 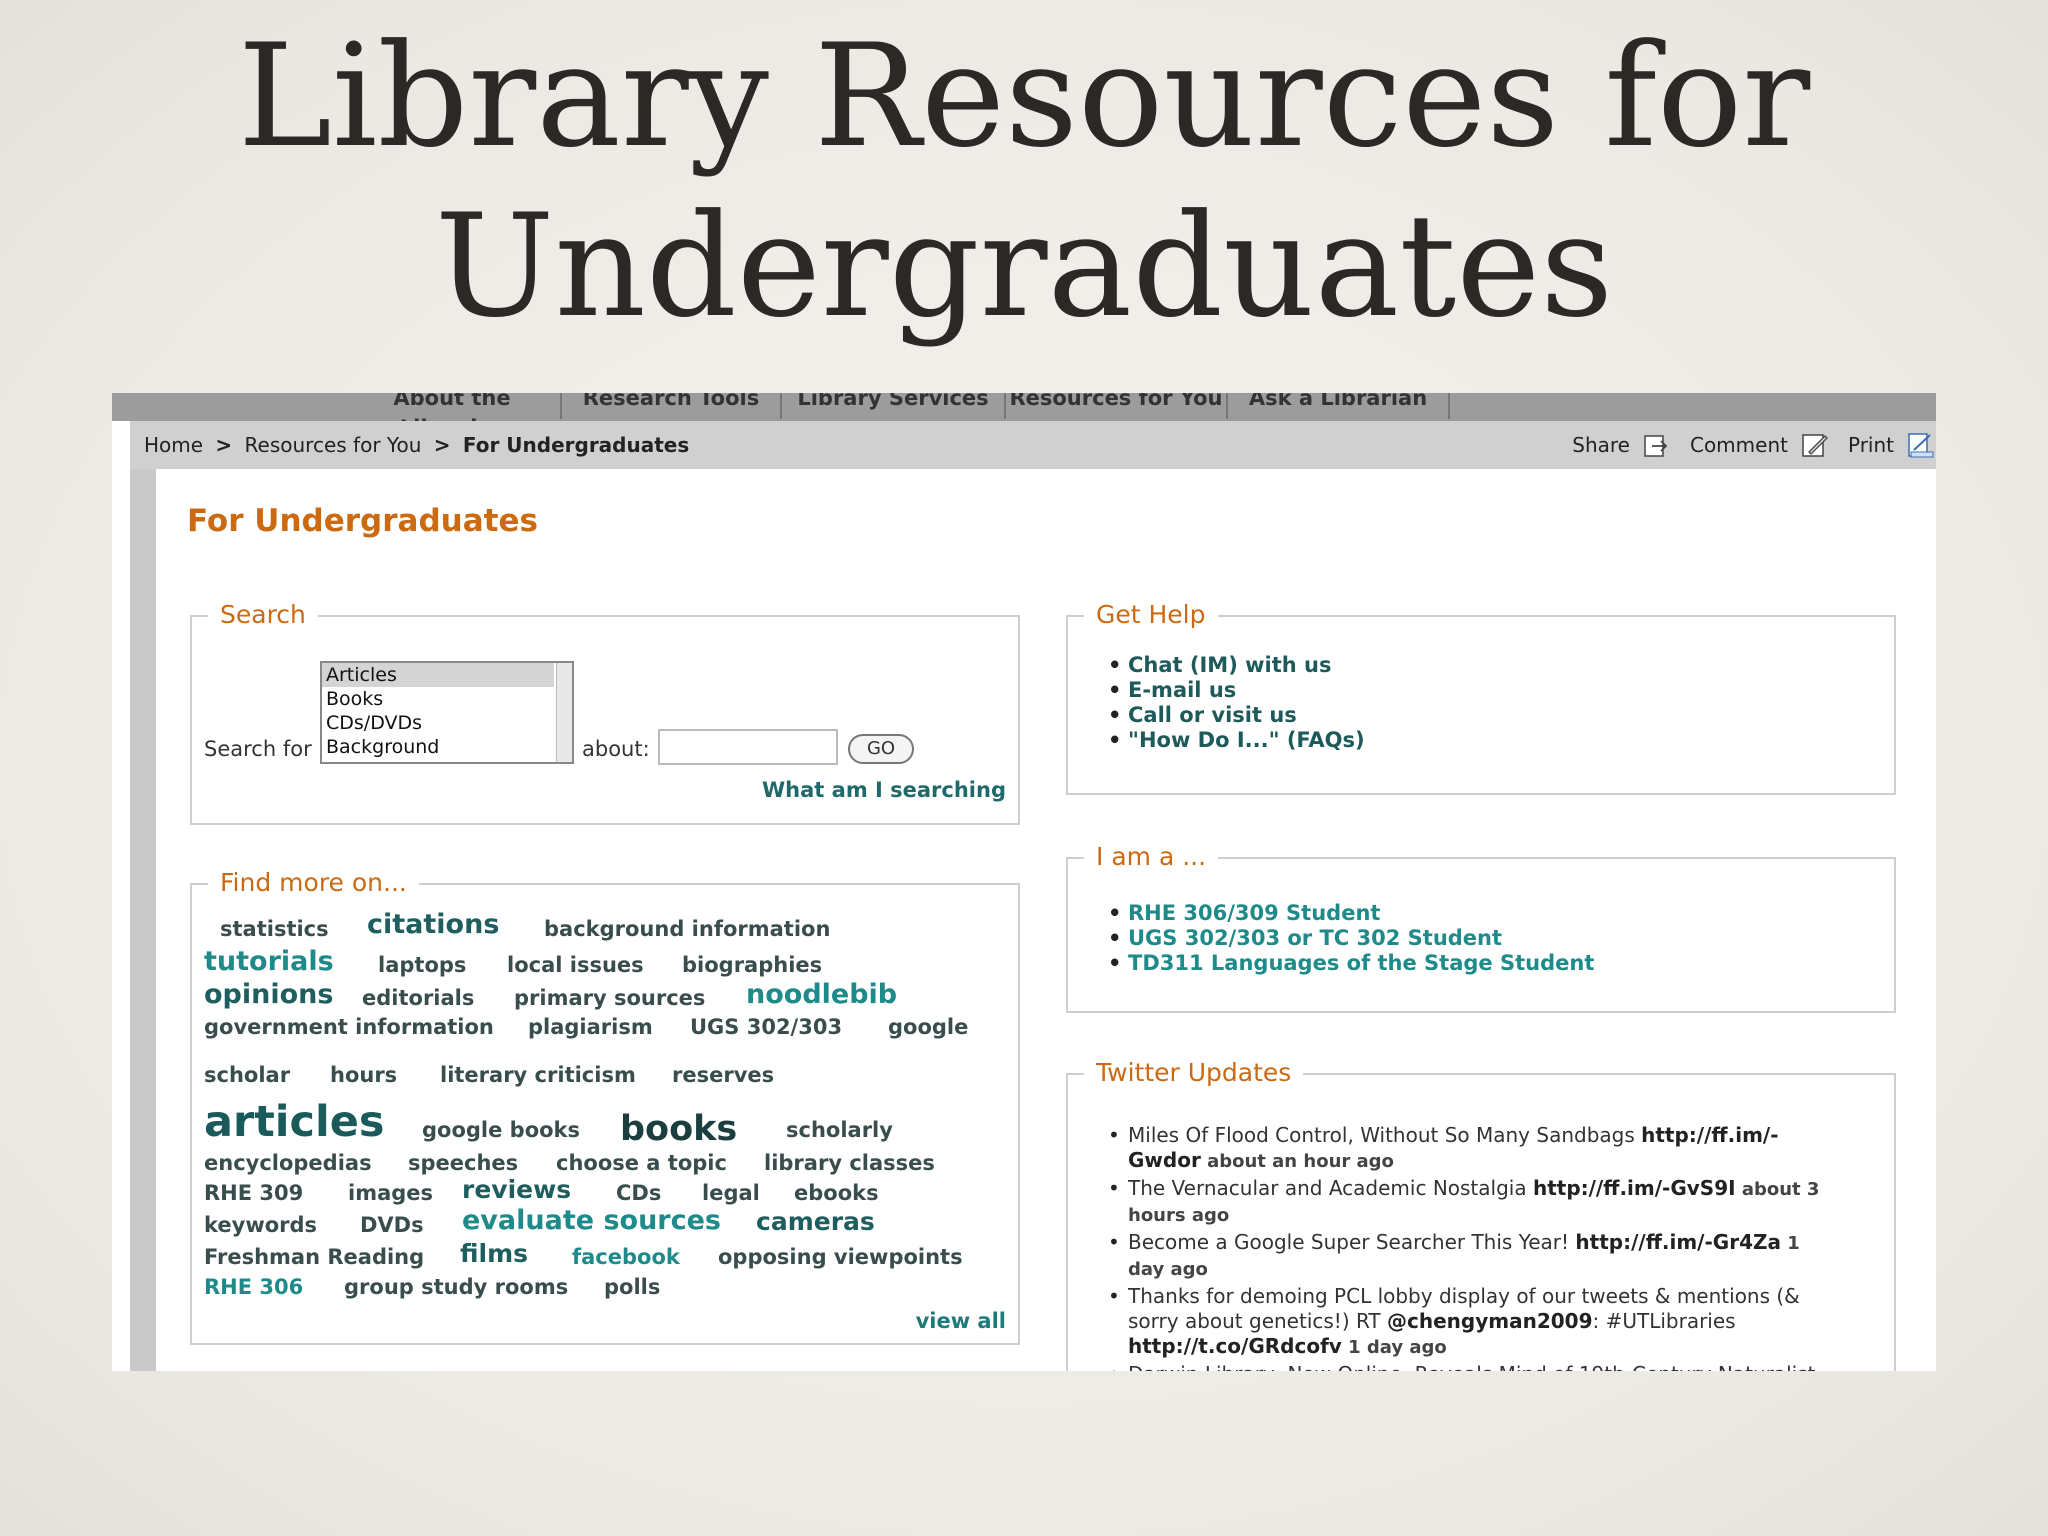 What do you see at coordinates (1024, 266) in the screenshot?
I see `slide-title-line-2: Undergraduates` at bounding box center [1024, 266].